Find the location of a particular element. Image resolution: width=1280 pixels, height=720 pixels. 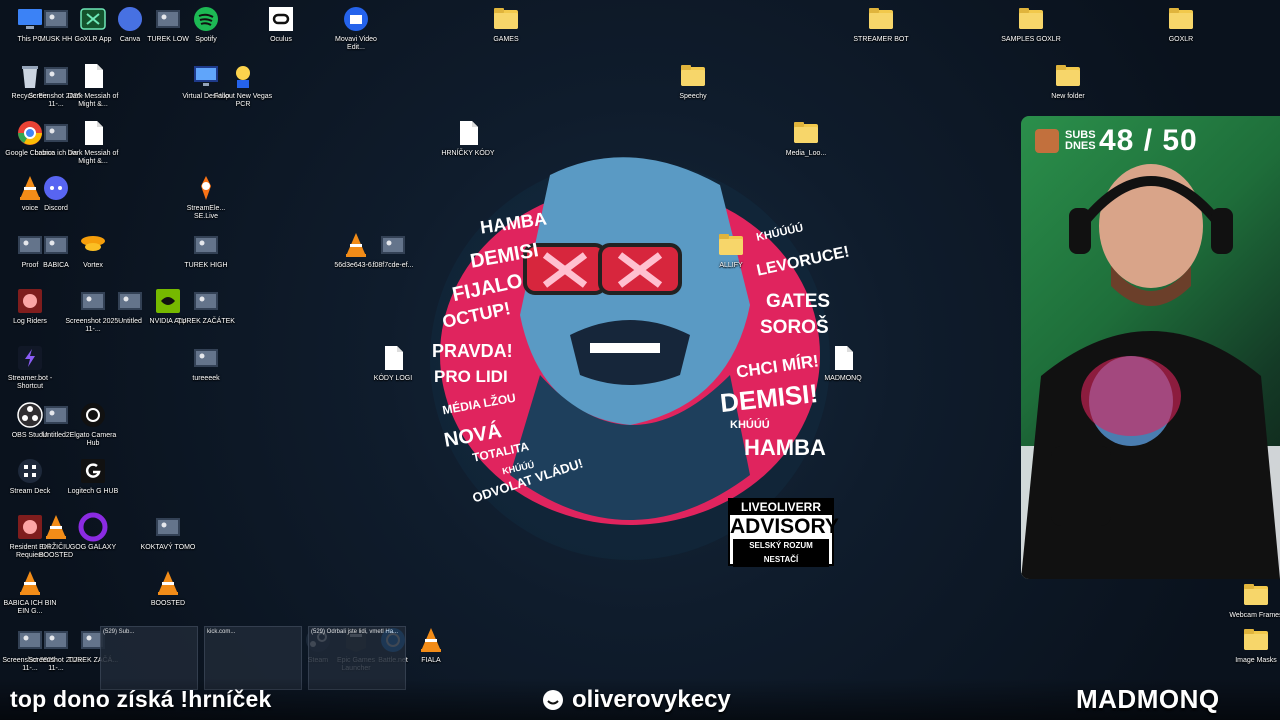

desktop-icon-oculus: Oculus is located at coordinates (281, 24).